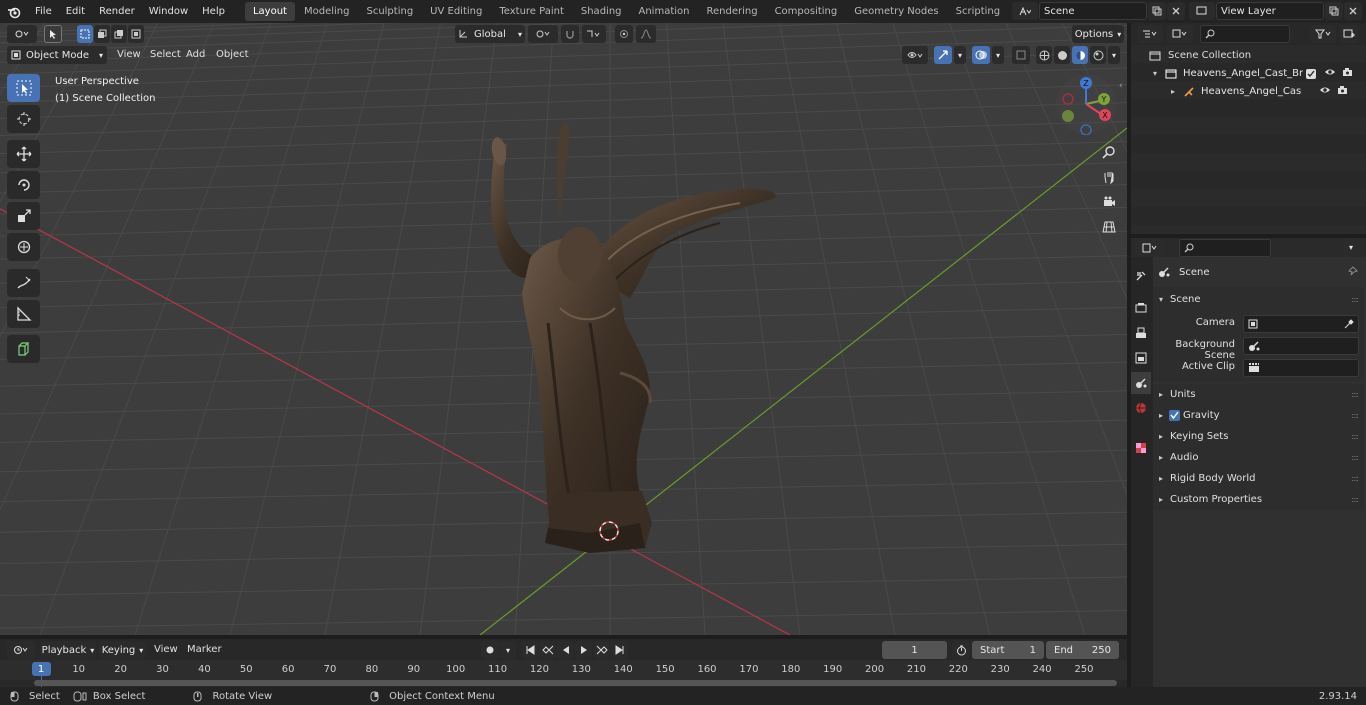 The image size is (1366, 705). Describe the element at coordinates (1176, 11) in the screenshot. I see `delete-scene-icon` at that location.